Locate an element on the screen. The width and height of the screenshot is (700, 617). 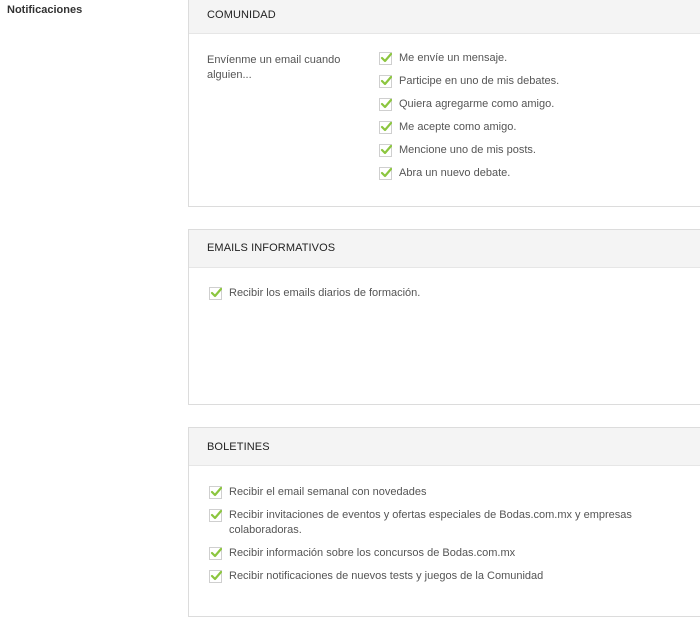
option-label: Mencione uno de mis posts. is located at coordinates (467, 150).